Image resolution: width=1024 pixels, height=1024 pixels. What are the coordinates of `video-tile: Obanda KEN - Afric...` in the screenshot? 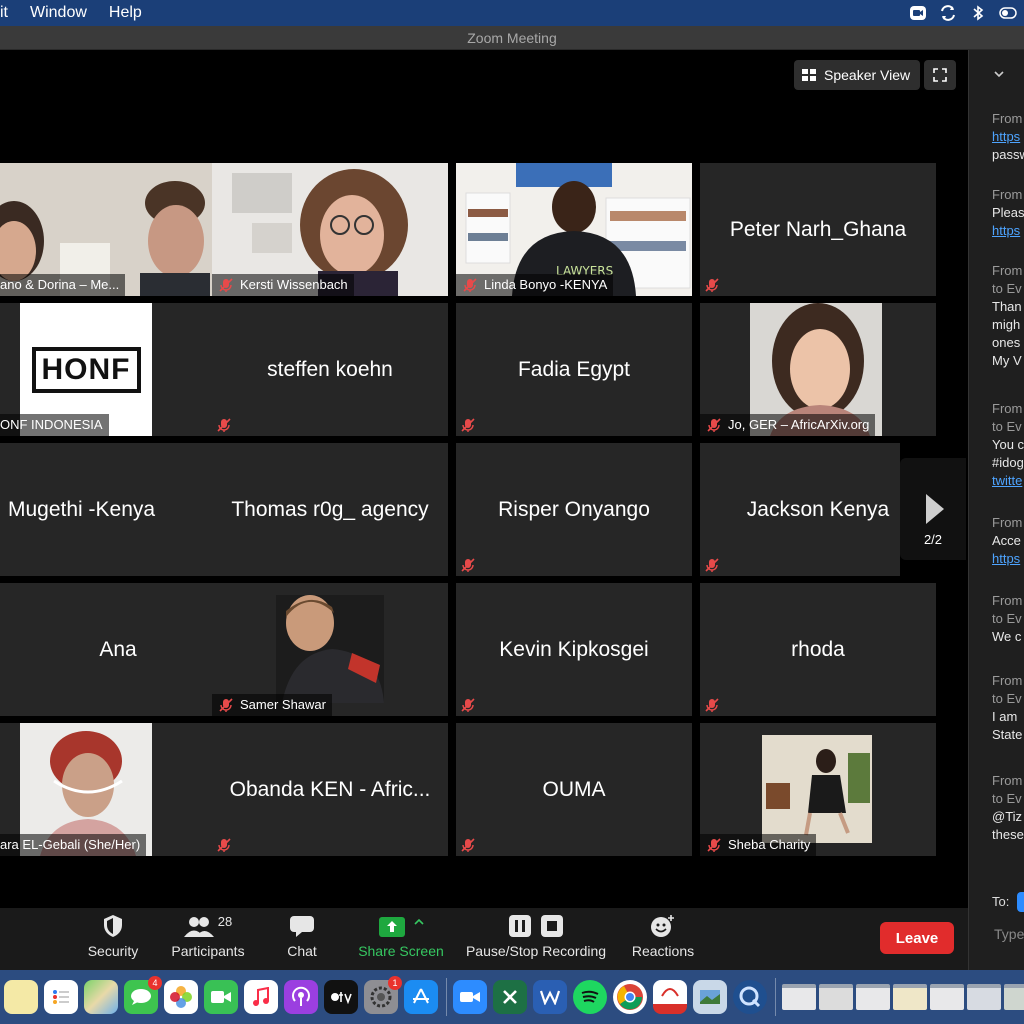 It's located at (330, 789).